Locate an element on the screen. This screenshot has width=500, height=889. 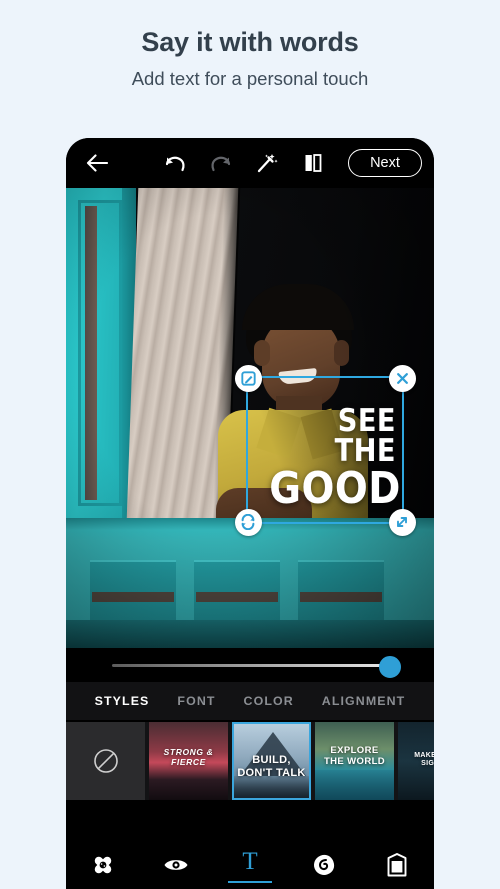
page-title: Say it with words is located at coordinates (250, 42).